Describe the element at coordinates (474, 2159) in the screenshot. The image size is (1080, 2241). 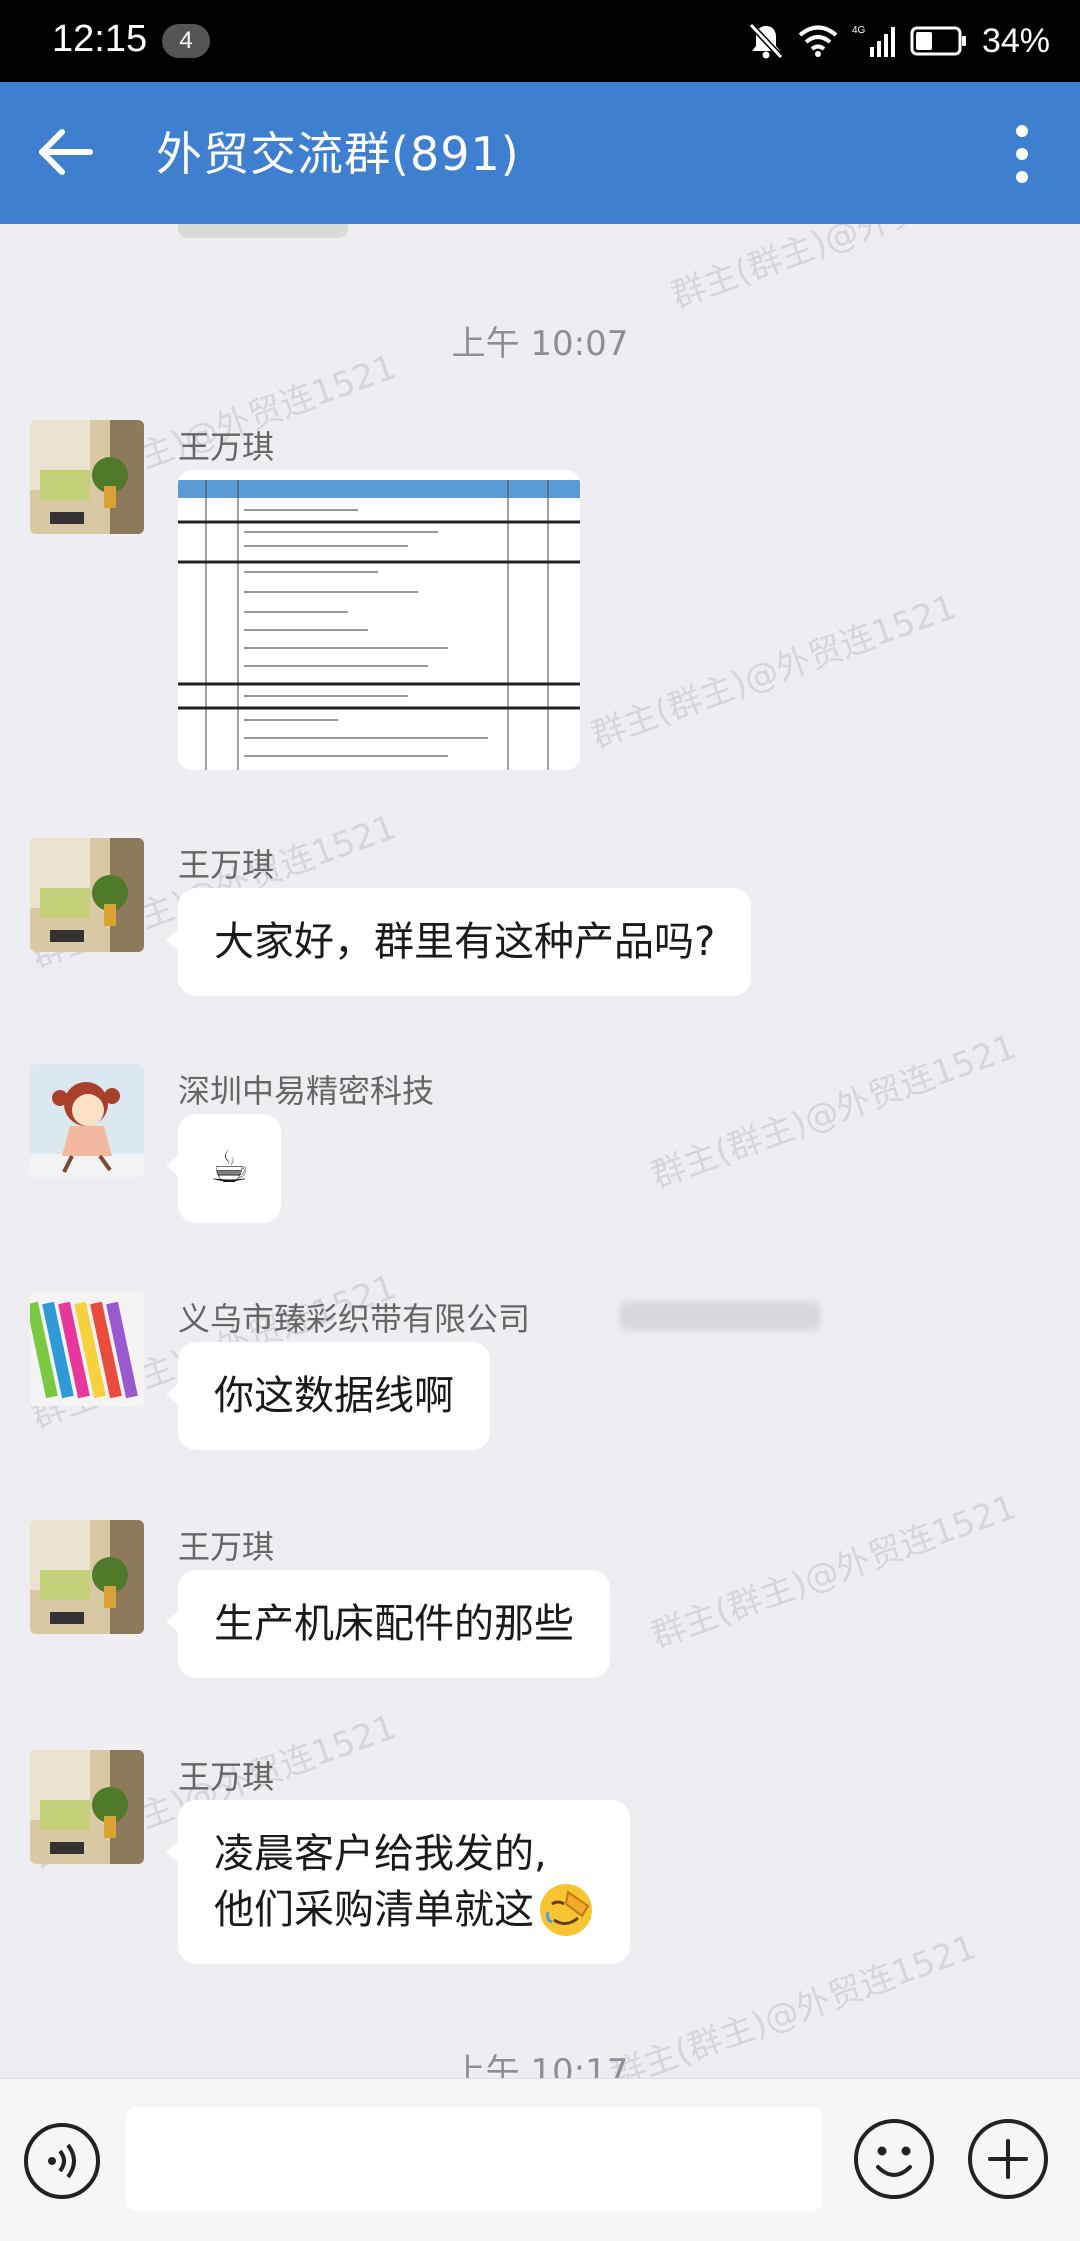
I see `message-input` at that location.